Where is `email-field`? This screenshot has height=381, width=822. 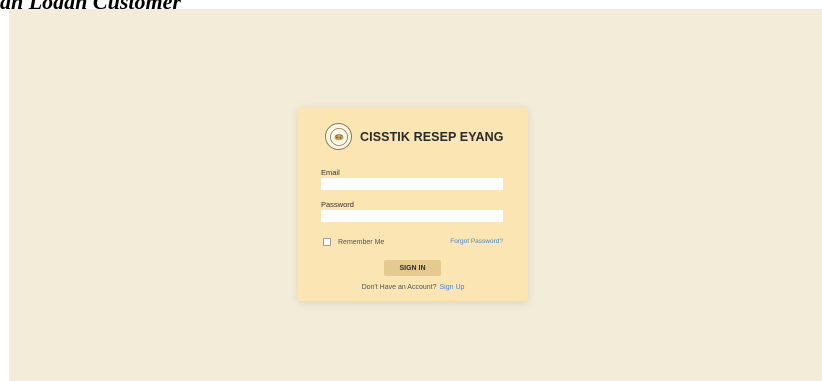 email-field is located at coordinates (412, 184).